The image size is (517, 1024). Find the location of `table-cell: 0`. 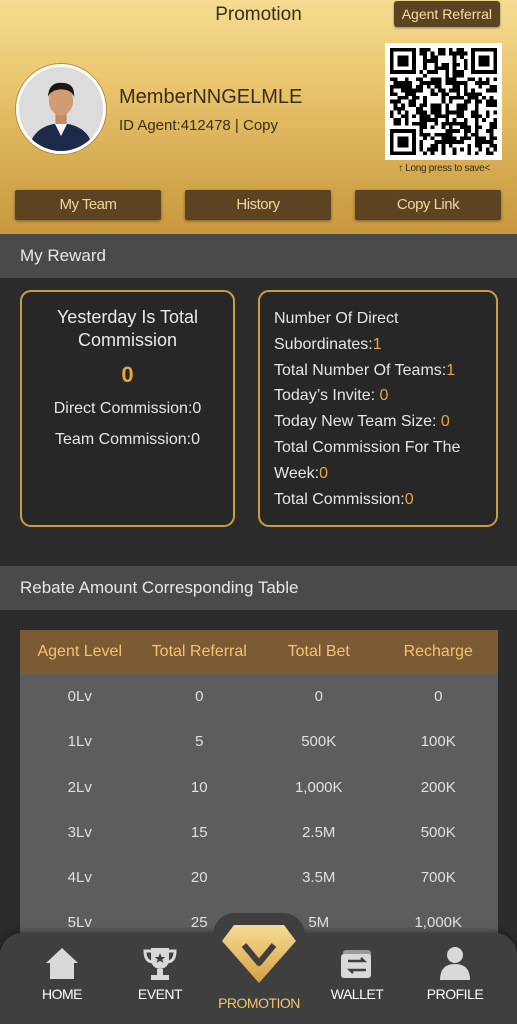

table-cell: 0 is located at coordinates (199, 696).